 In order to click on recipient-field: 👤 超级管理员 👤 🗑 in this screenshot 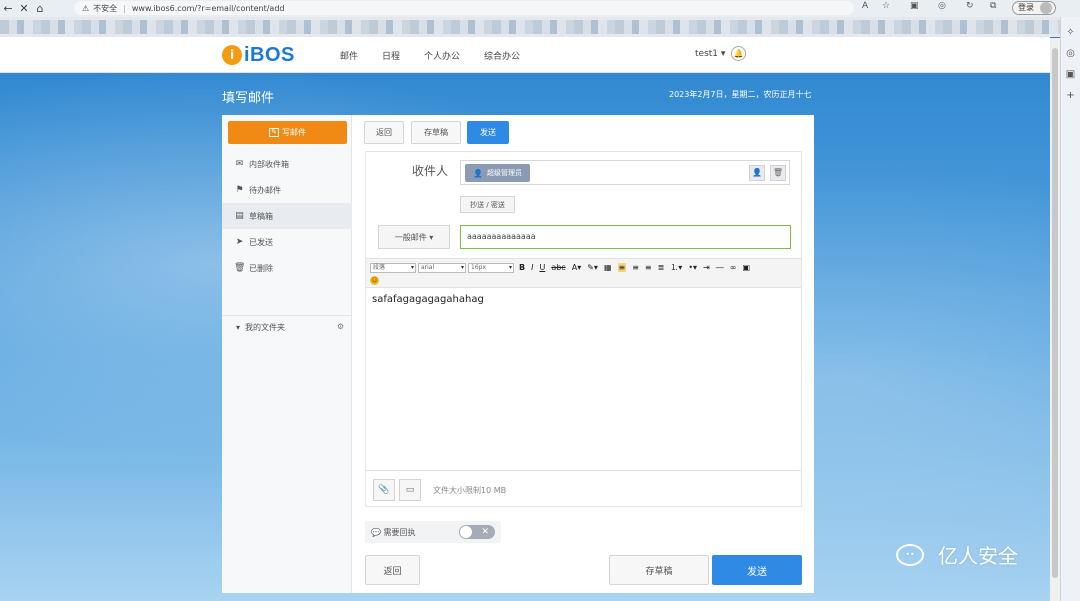, I will do `click(625, 172)`.